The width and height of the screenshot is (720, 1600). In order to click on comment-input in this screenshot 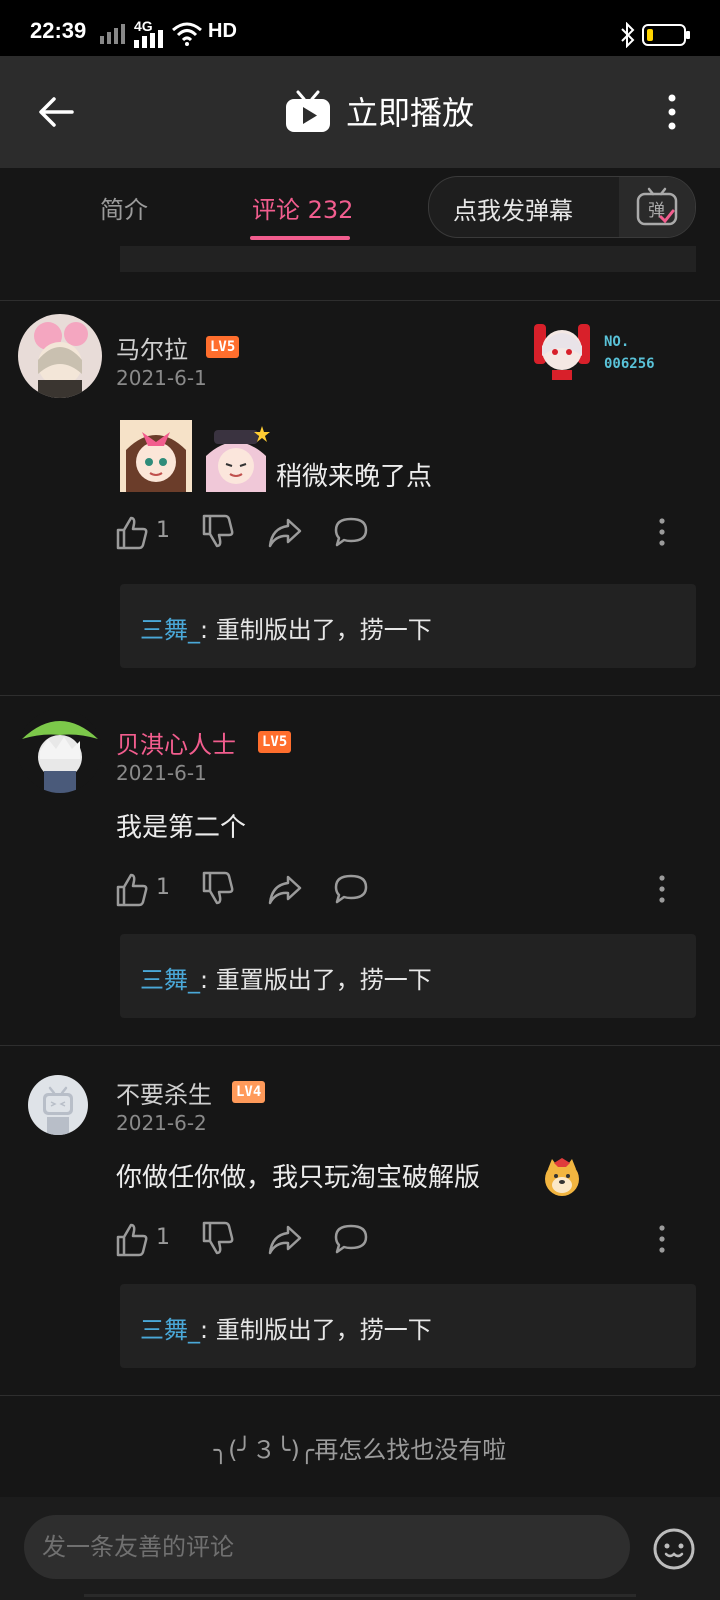, I will do `click(327, 1547)`.